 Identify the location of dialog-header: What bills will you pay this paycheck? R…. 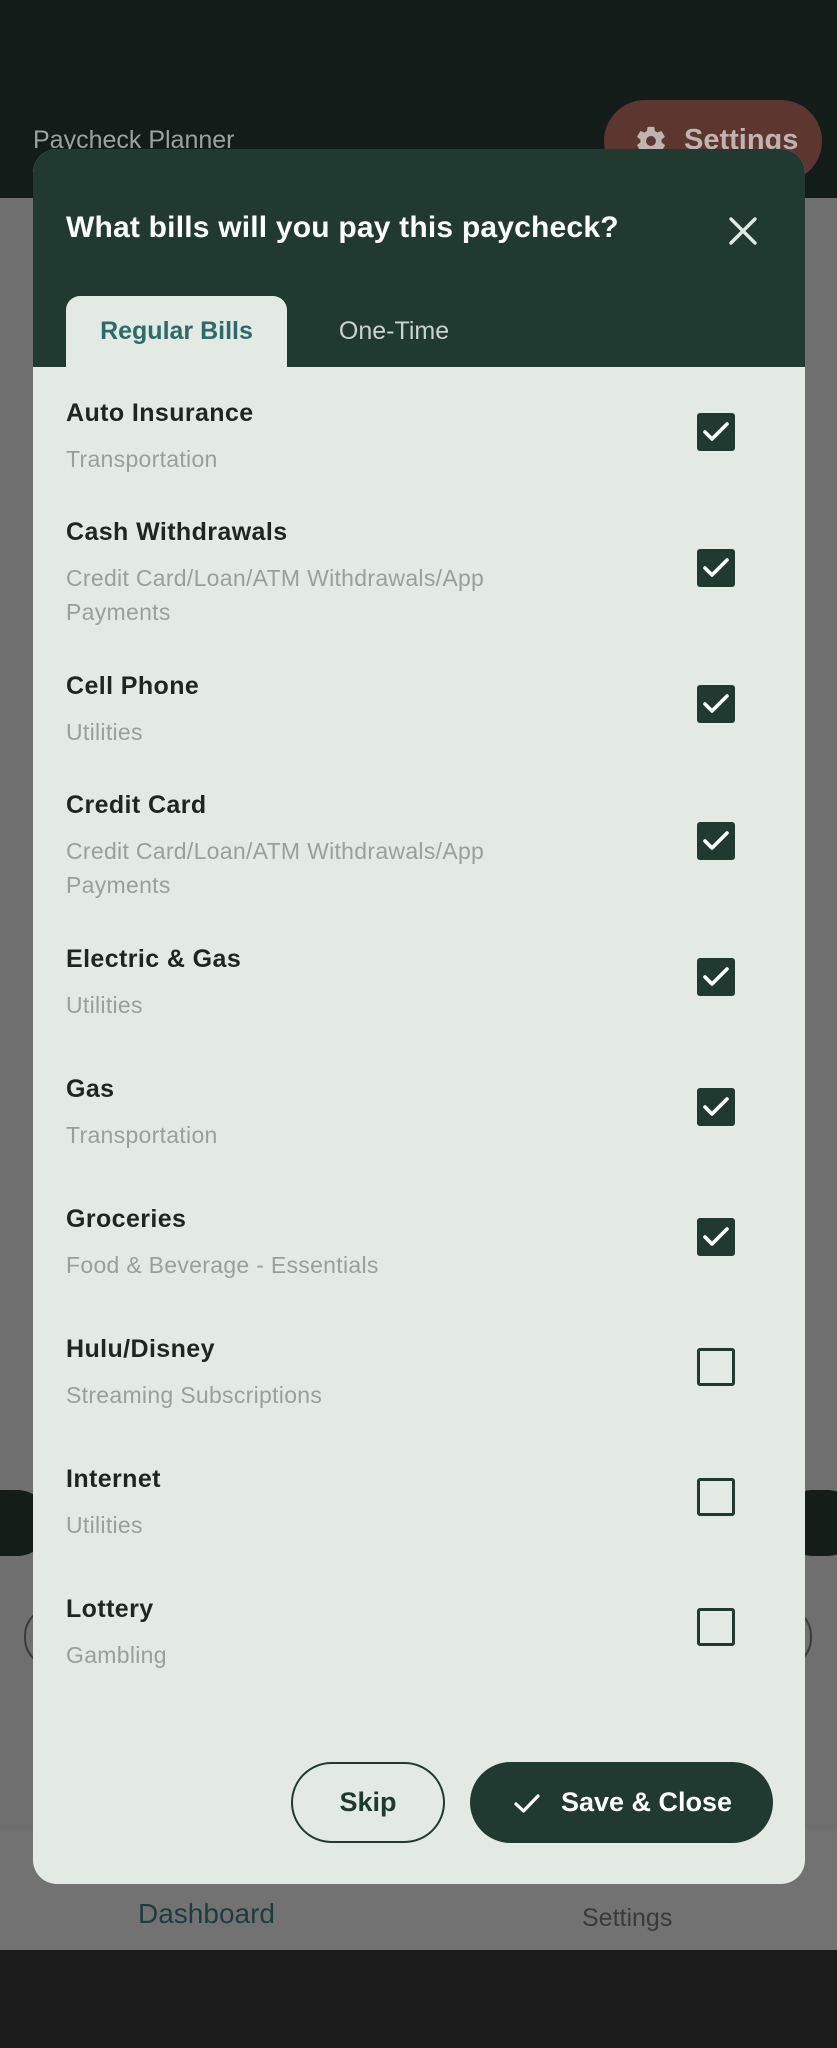
(419, 258).